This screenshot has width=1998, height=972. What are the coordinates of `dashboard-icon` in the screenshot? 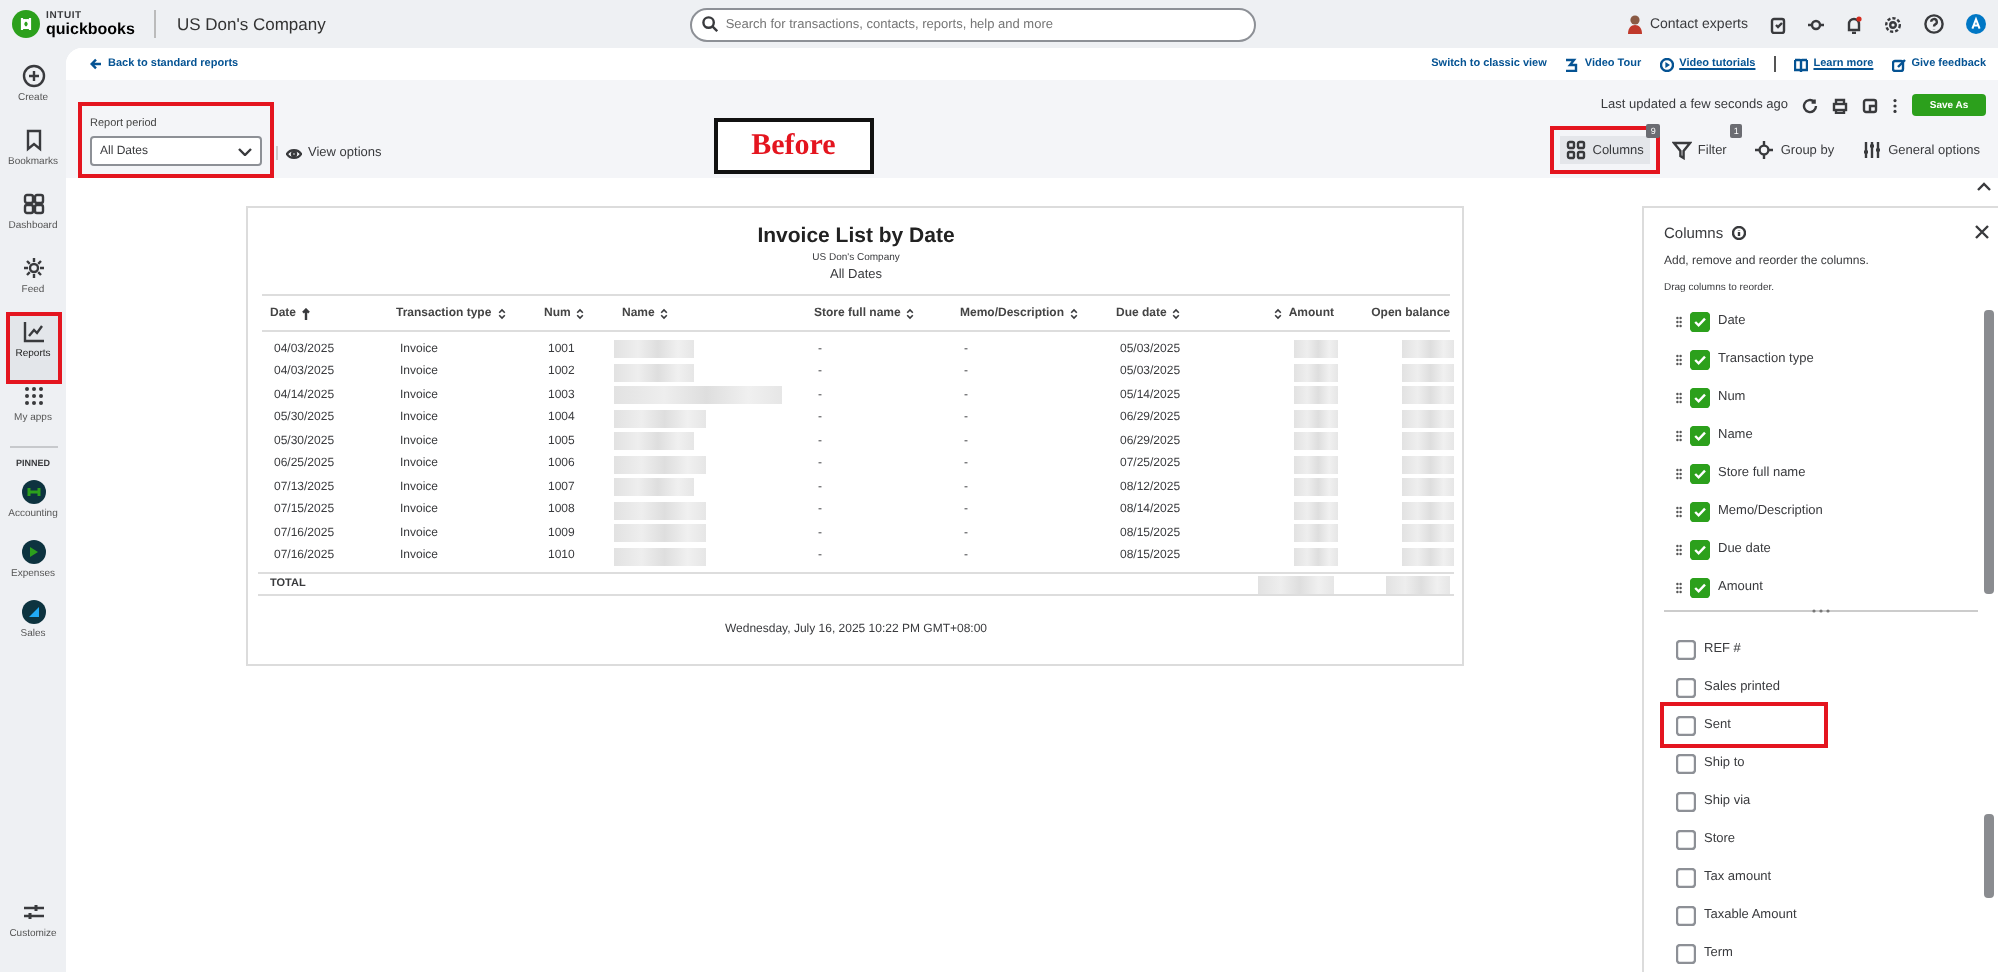 It's located at (33, 204).